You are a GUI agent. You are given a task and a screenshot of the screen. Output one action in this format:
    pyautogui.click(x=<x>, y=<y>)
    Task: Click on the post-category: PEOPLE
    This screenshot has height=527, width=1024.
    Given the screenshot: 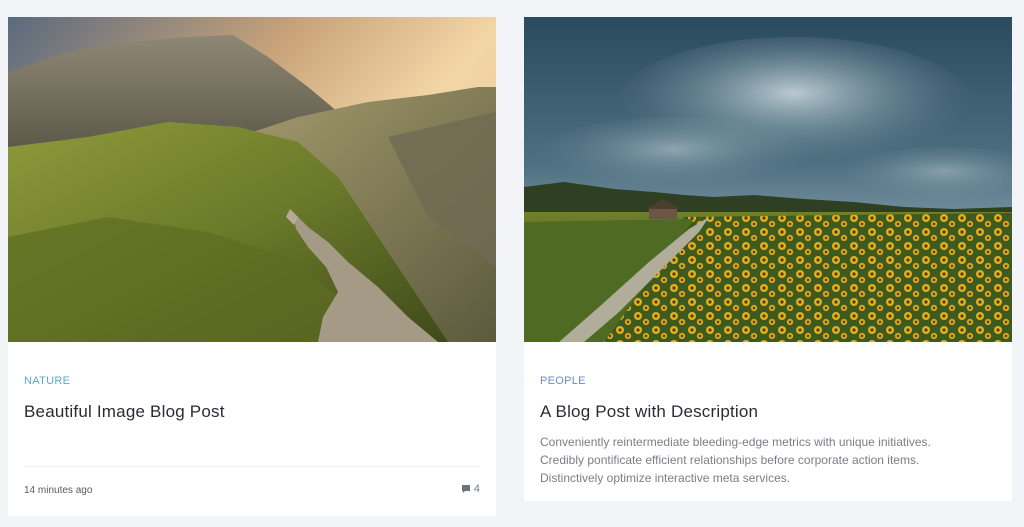 What is the action you would take?
    pyautogui.click(x=563, y=381)
    